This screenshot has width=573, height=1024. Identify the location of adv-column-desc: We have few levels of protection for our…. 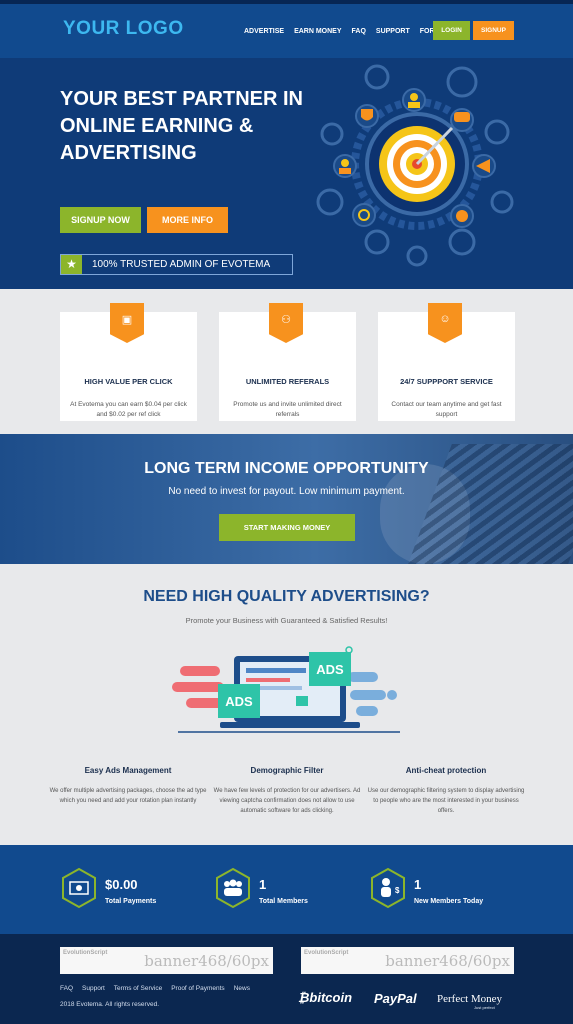
(287, 801).